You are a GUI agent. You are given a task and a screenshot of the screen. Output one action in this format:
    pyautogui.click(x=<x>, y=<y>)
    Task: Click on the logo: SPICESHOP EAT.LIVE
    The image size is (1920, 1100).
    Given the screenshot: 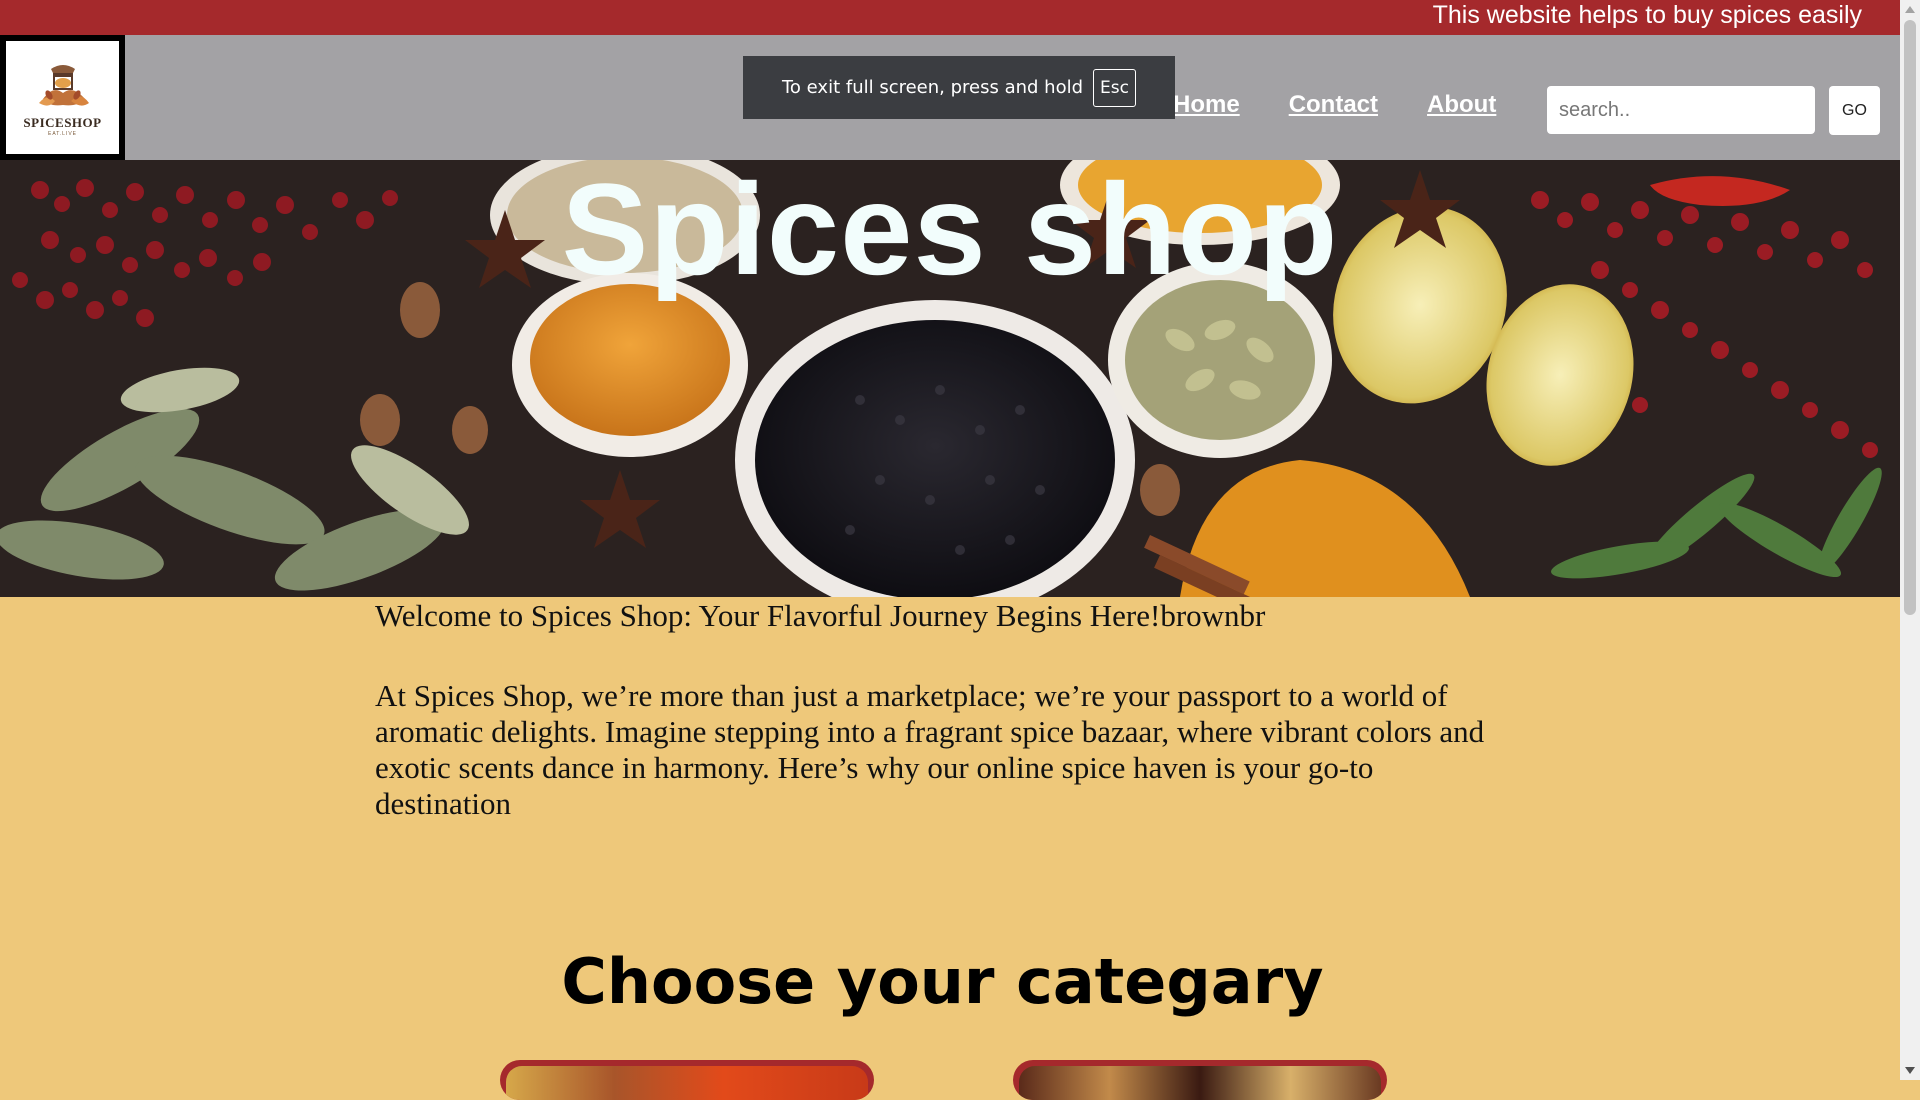 What is the action you would take?
    pyautogui.click(x=62, y=97)
    